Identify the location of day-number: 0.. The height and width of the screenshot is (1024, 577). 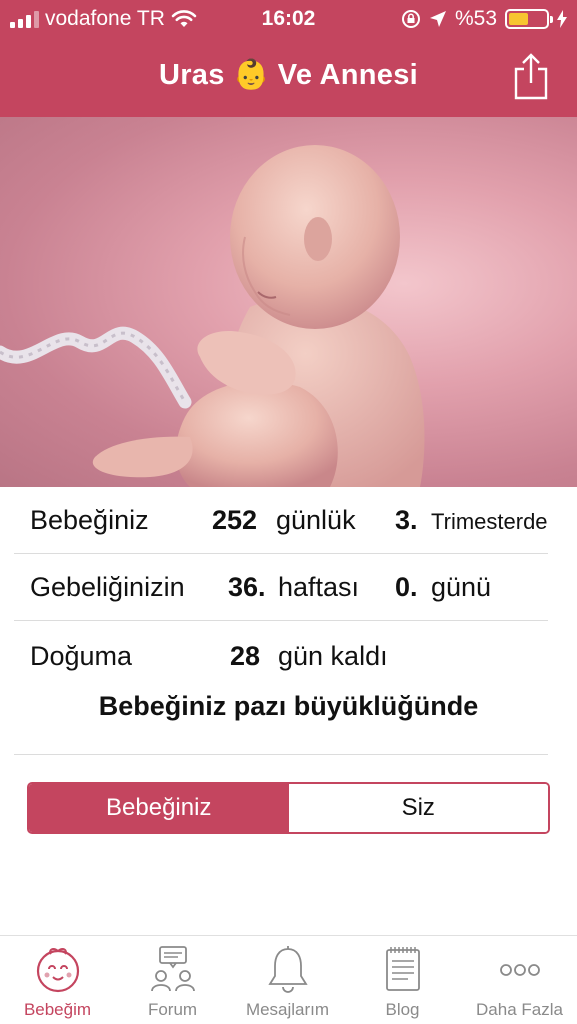
(406, 587).